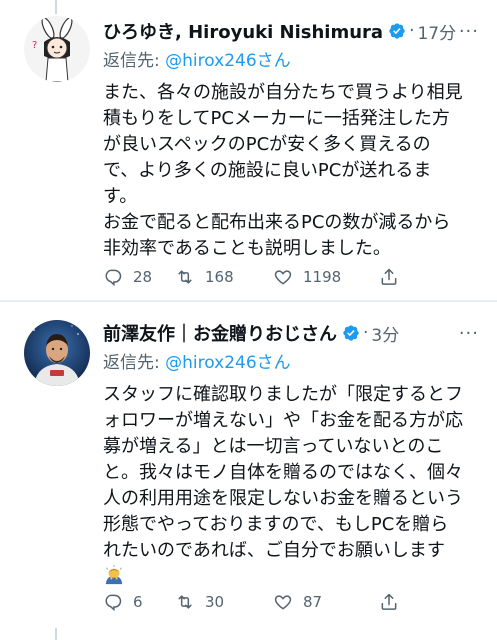  I want to click on reply-count: 6, so click(138, 602).